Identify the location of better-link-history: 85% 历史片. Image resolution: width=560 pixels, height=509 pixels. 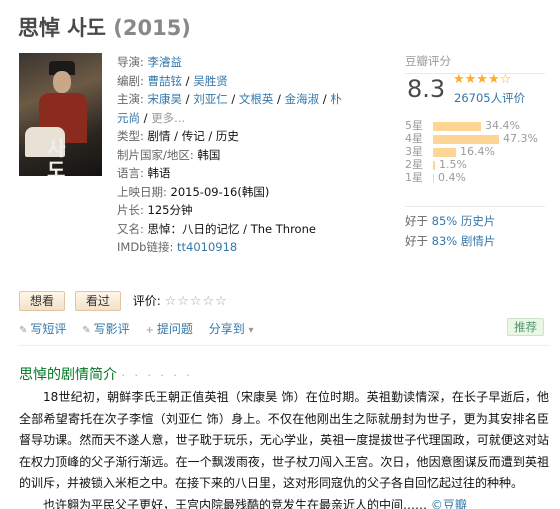
(464, 221).